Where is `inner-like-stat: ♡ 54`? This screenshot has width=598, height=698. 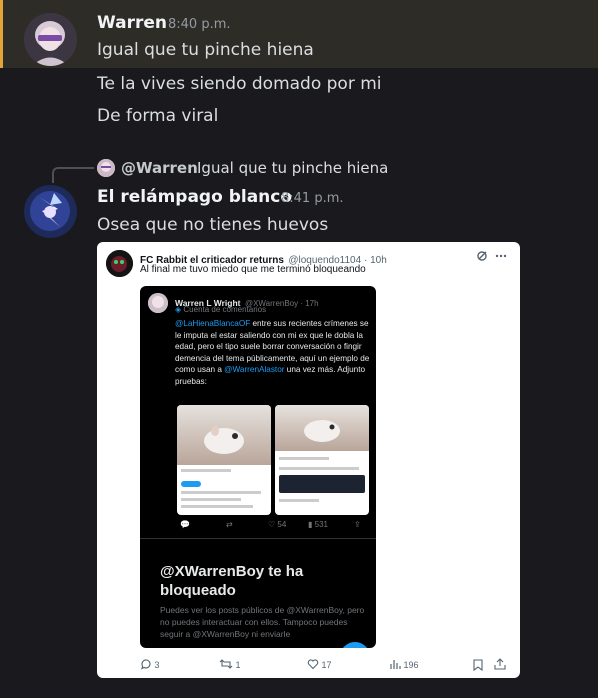 inner-like-stat: ♡ 54 is located at coordinates (277, 524).